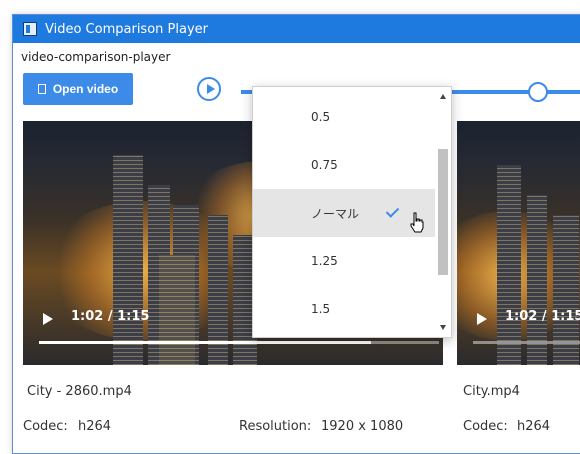  What do you see at coordinates (344, 261) in the screenshot?
I see `speed-option: 1.25` at bounding box center [344, 261].